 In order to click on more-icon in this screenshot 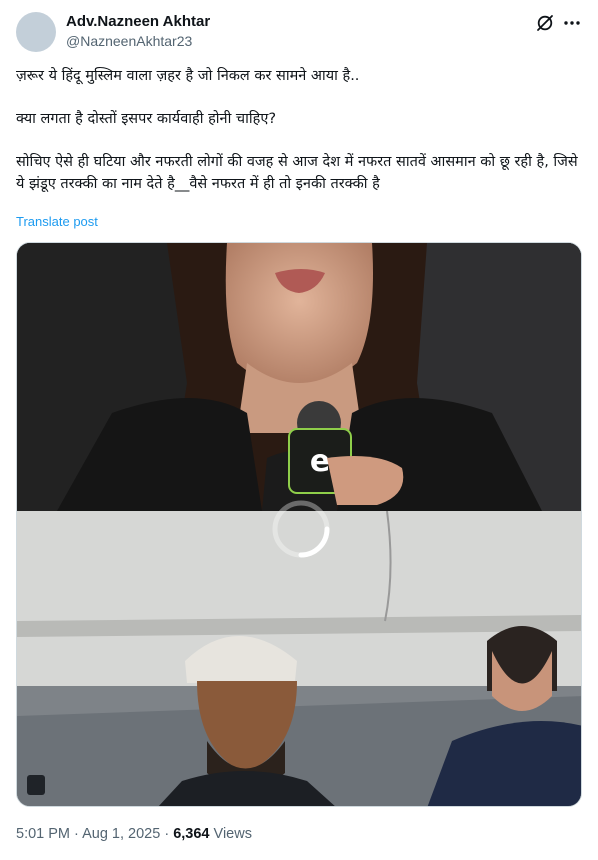, I will do `click(572, 23)`.